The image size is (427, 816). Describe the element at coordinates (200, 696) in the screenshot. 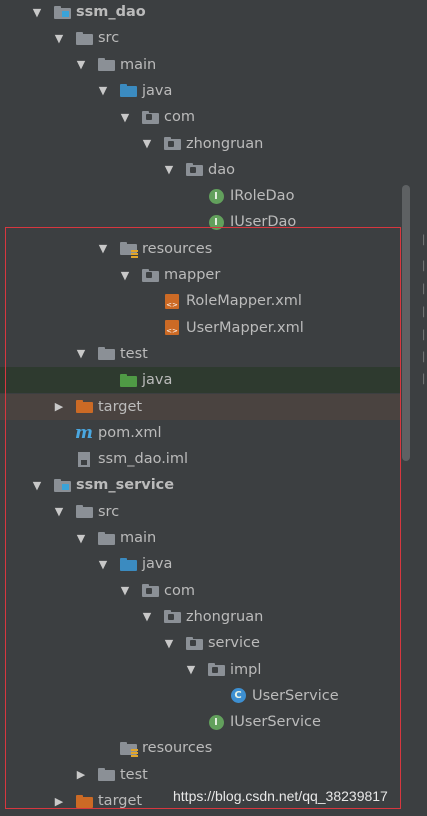

I see `tree-node: ▼CUserService` at that location.